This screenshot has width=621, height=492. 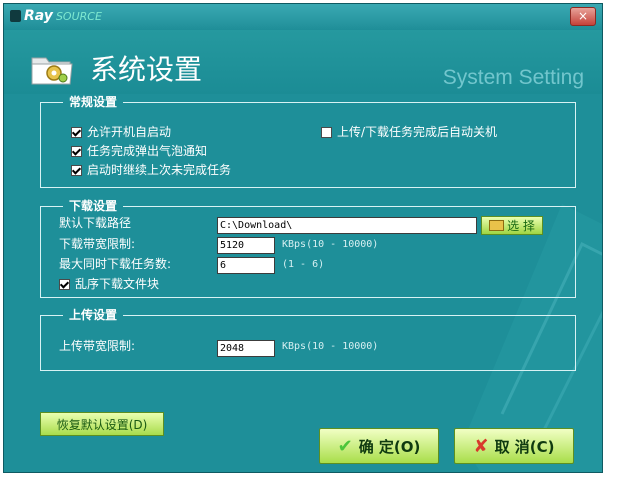 I want to click on upload-bandwidth-hint: KBps(10 - 10000), so click(x=330, y=346).